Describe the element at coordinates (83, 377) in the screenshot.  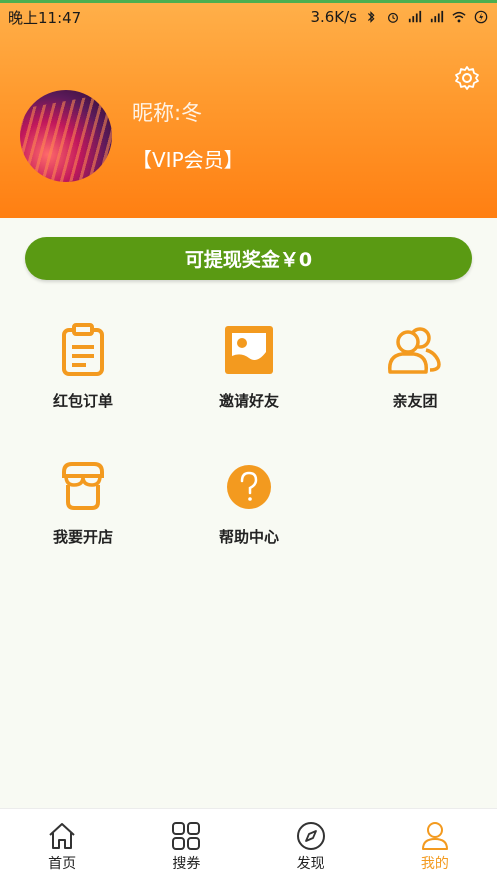
I see `menu-item-red-packet-orders: 红包订单` at that location.